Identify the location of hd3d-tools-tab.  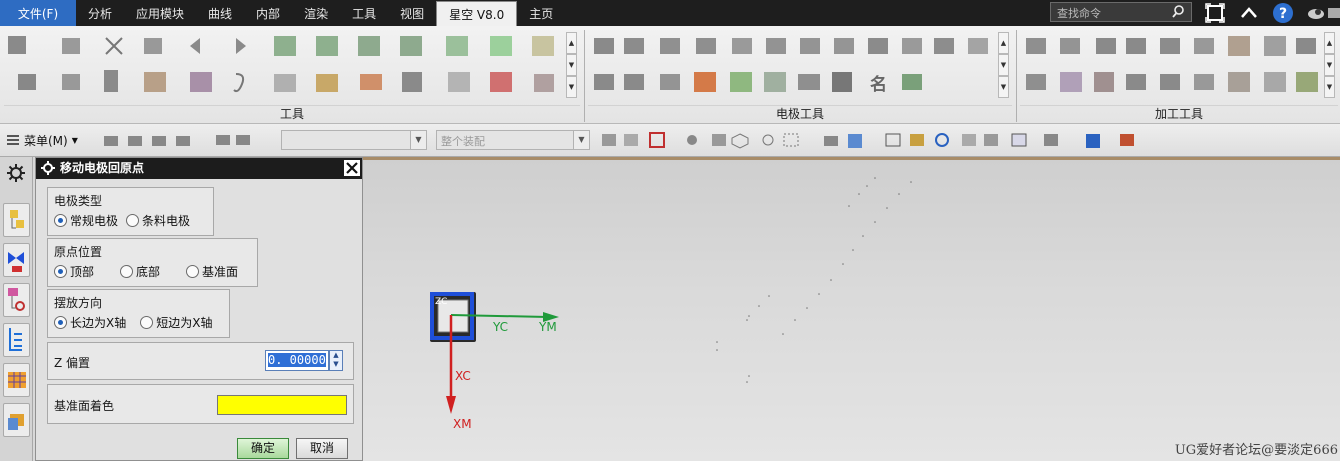
(16, 380).